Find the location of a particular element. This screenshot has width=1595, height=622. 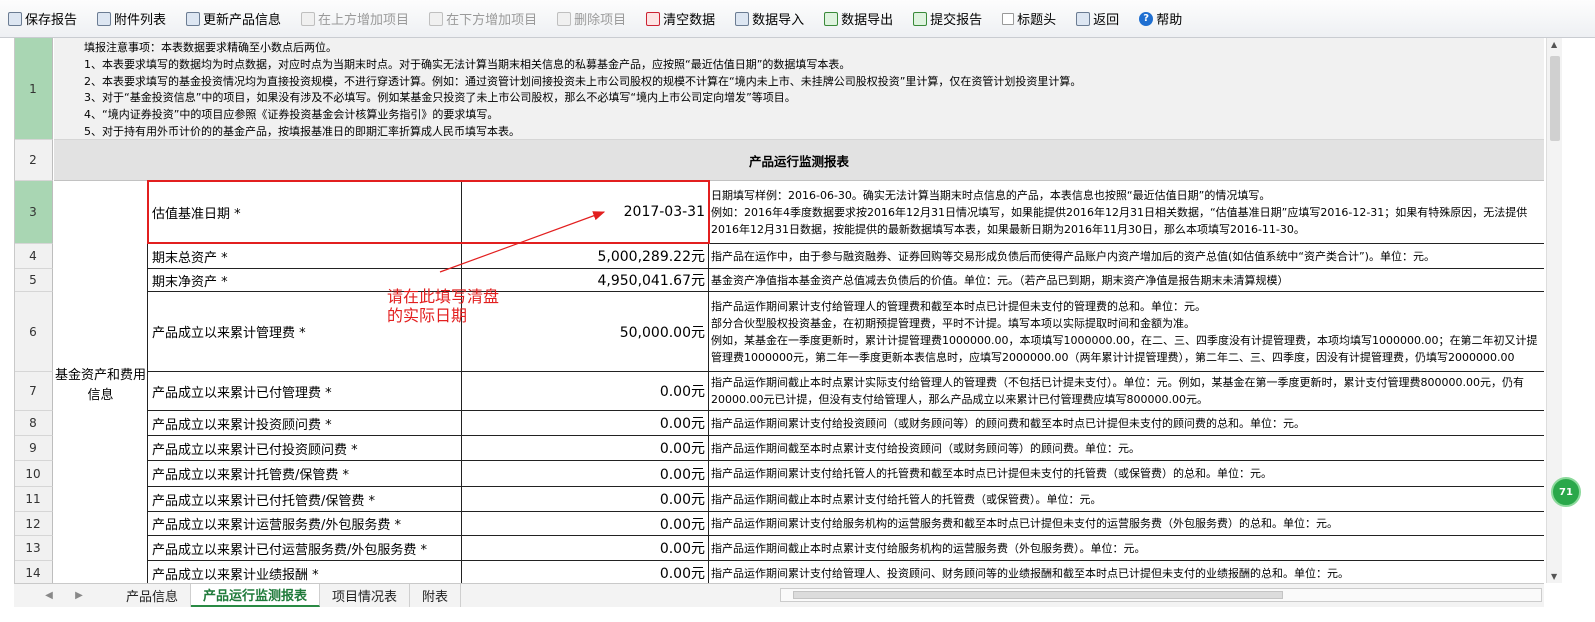

toolbar-button-8: 数据导出 is located at coordinates (858, 18).